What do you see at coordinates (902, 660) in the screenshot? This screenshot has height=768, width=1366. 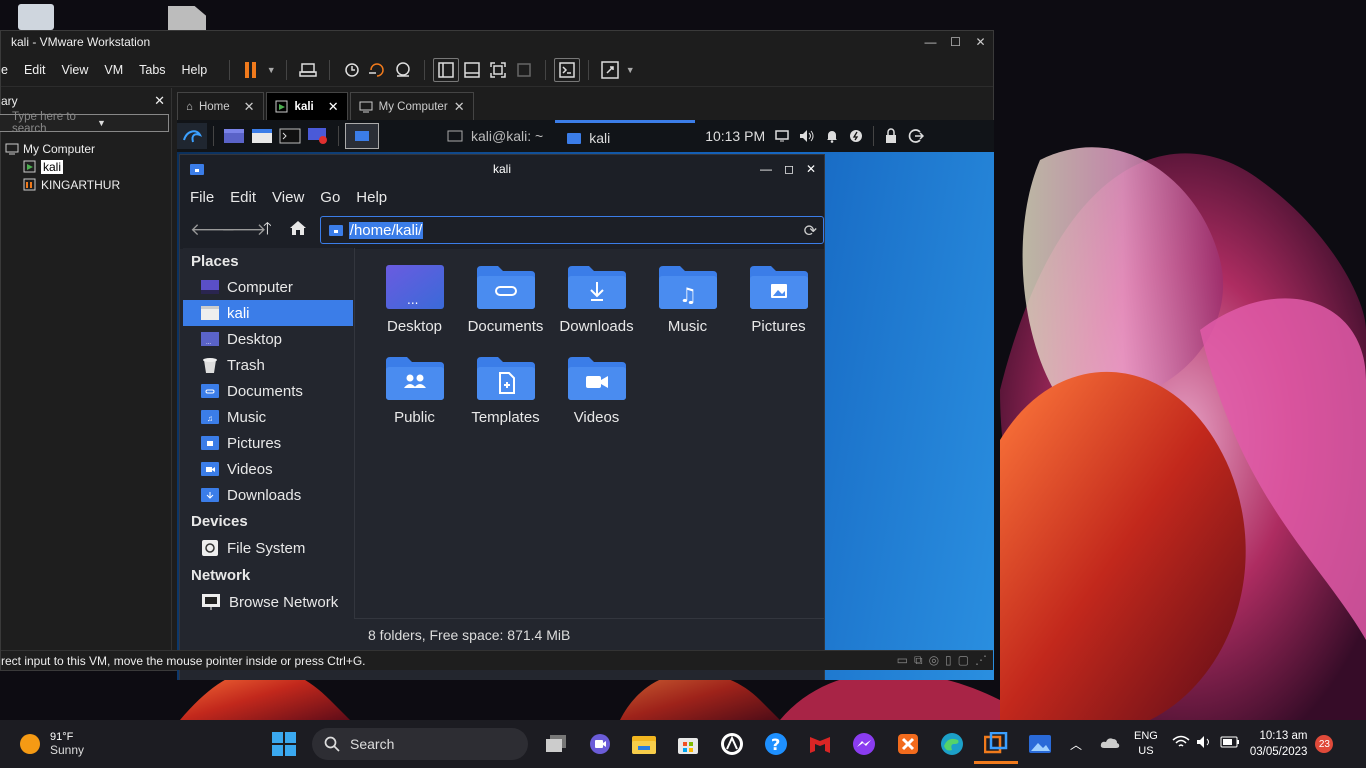 I see `hard-disk-icon: ▭` at bounding box center [902, 660].